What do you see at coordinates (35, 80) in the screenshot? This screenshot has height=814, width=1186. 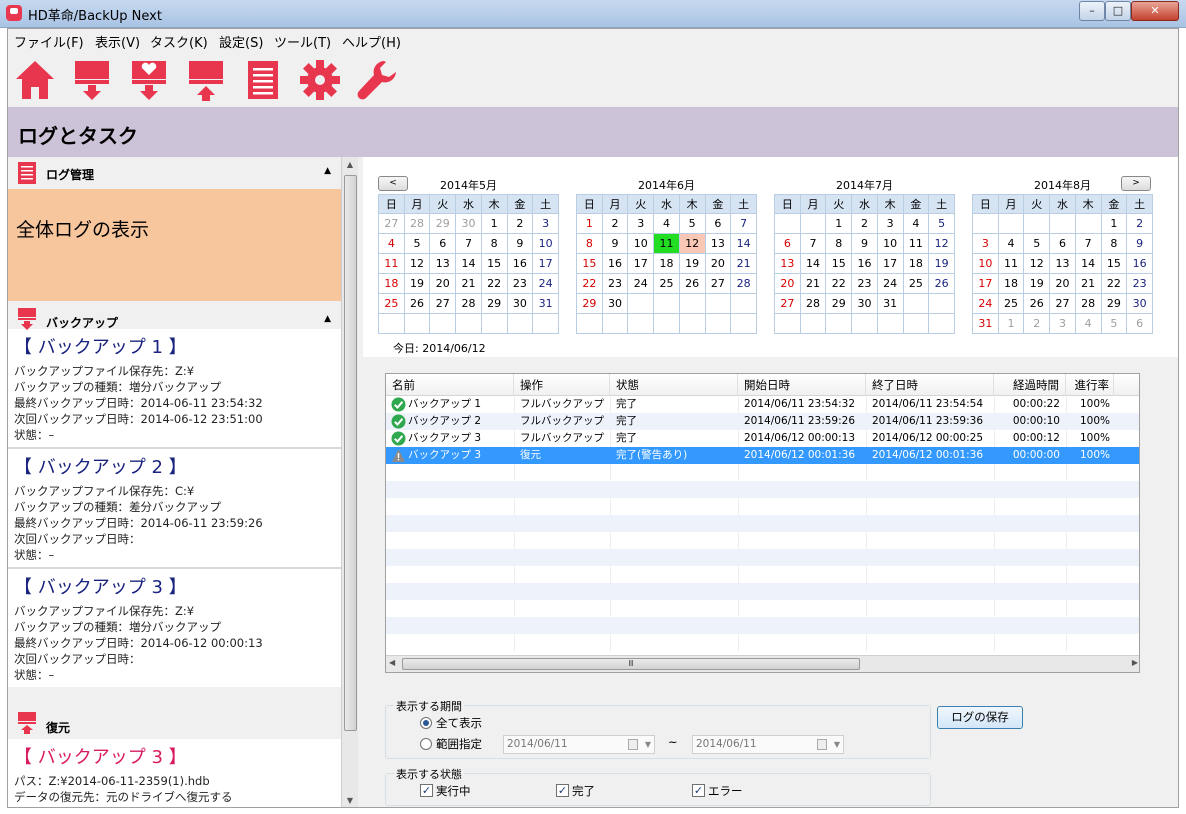 I see `home-icon` at bounding box center [35, 80].